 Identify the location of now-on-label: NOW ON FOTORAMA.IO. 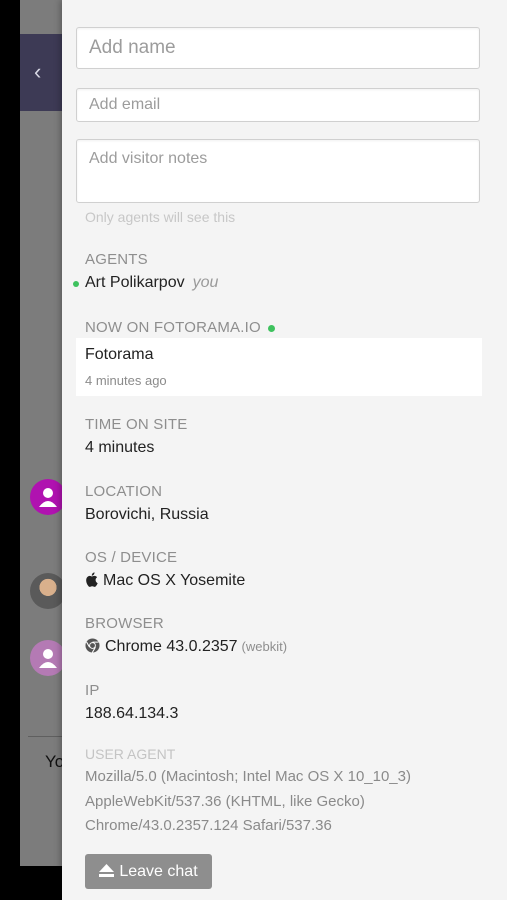
(180, 327).